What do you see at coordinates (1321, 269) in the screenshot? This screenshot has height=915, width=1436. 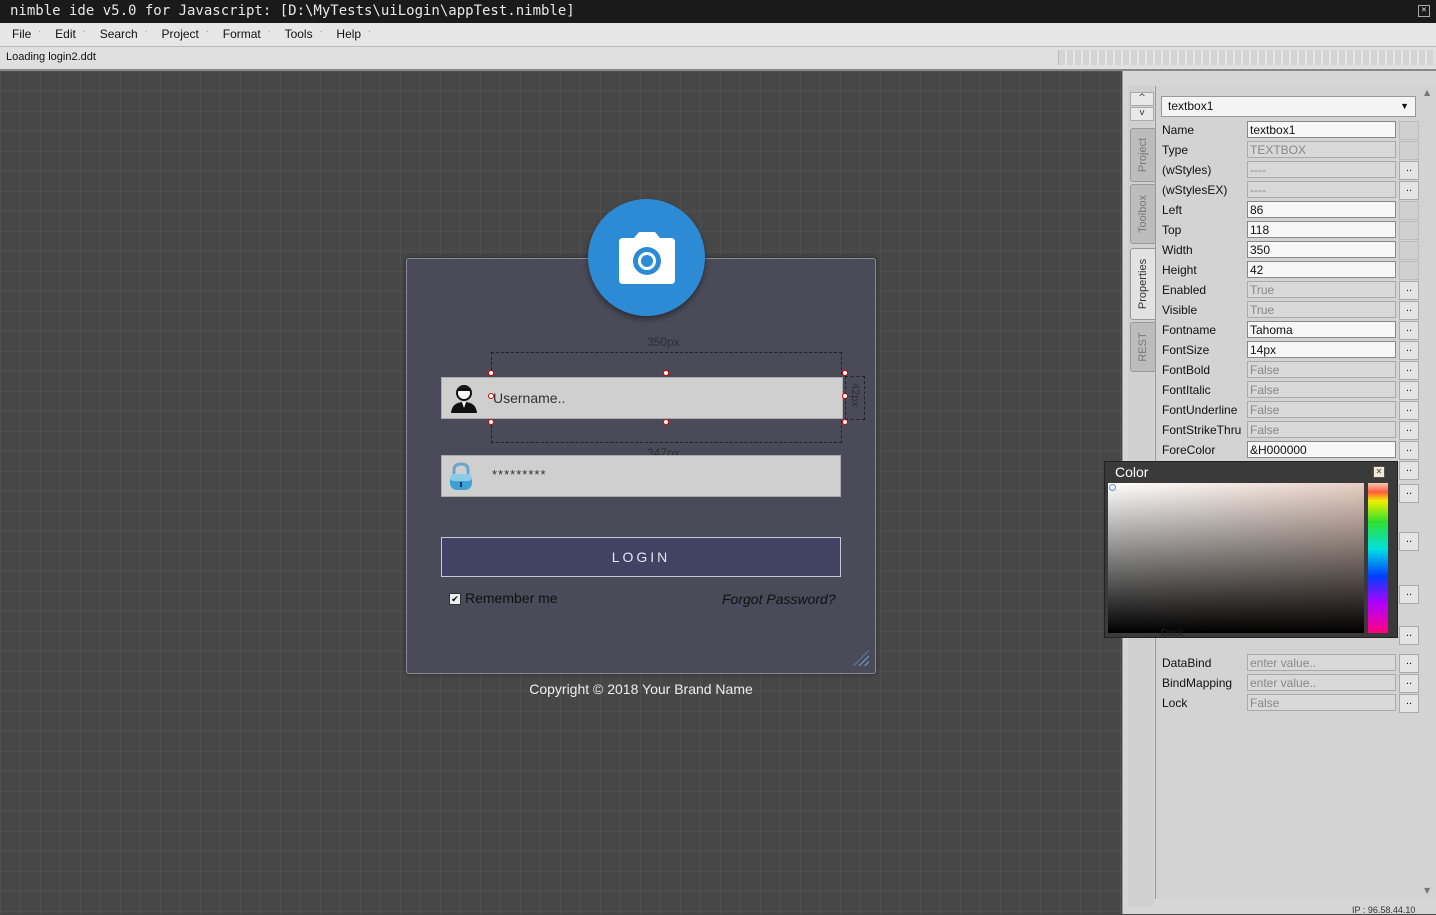 I see `property-value: 42` at bounding box center [1321, 269].